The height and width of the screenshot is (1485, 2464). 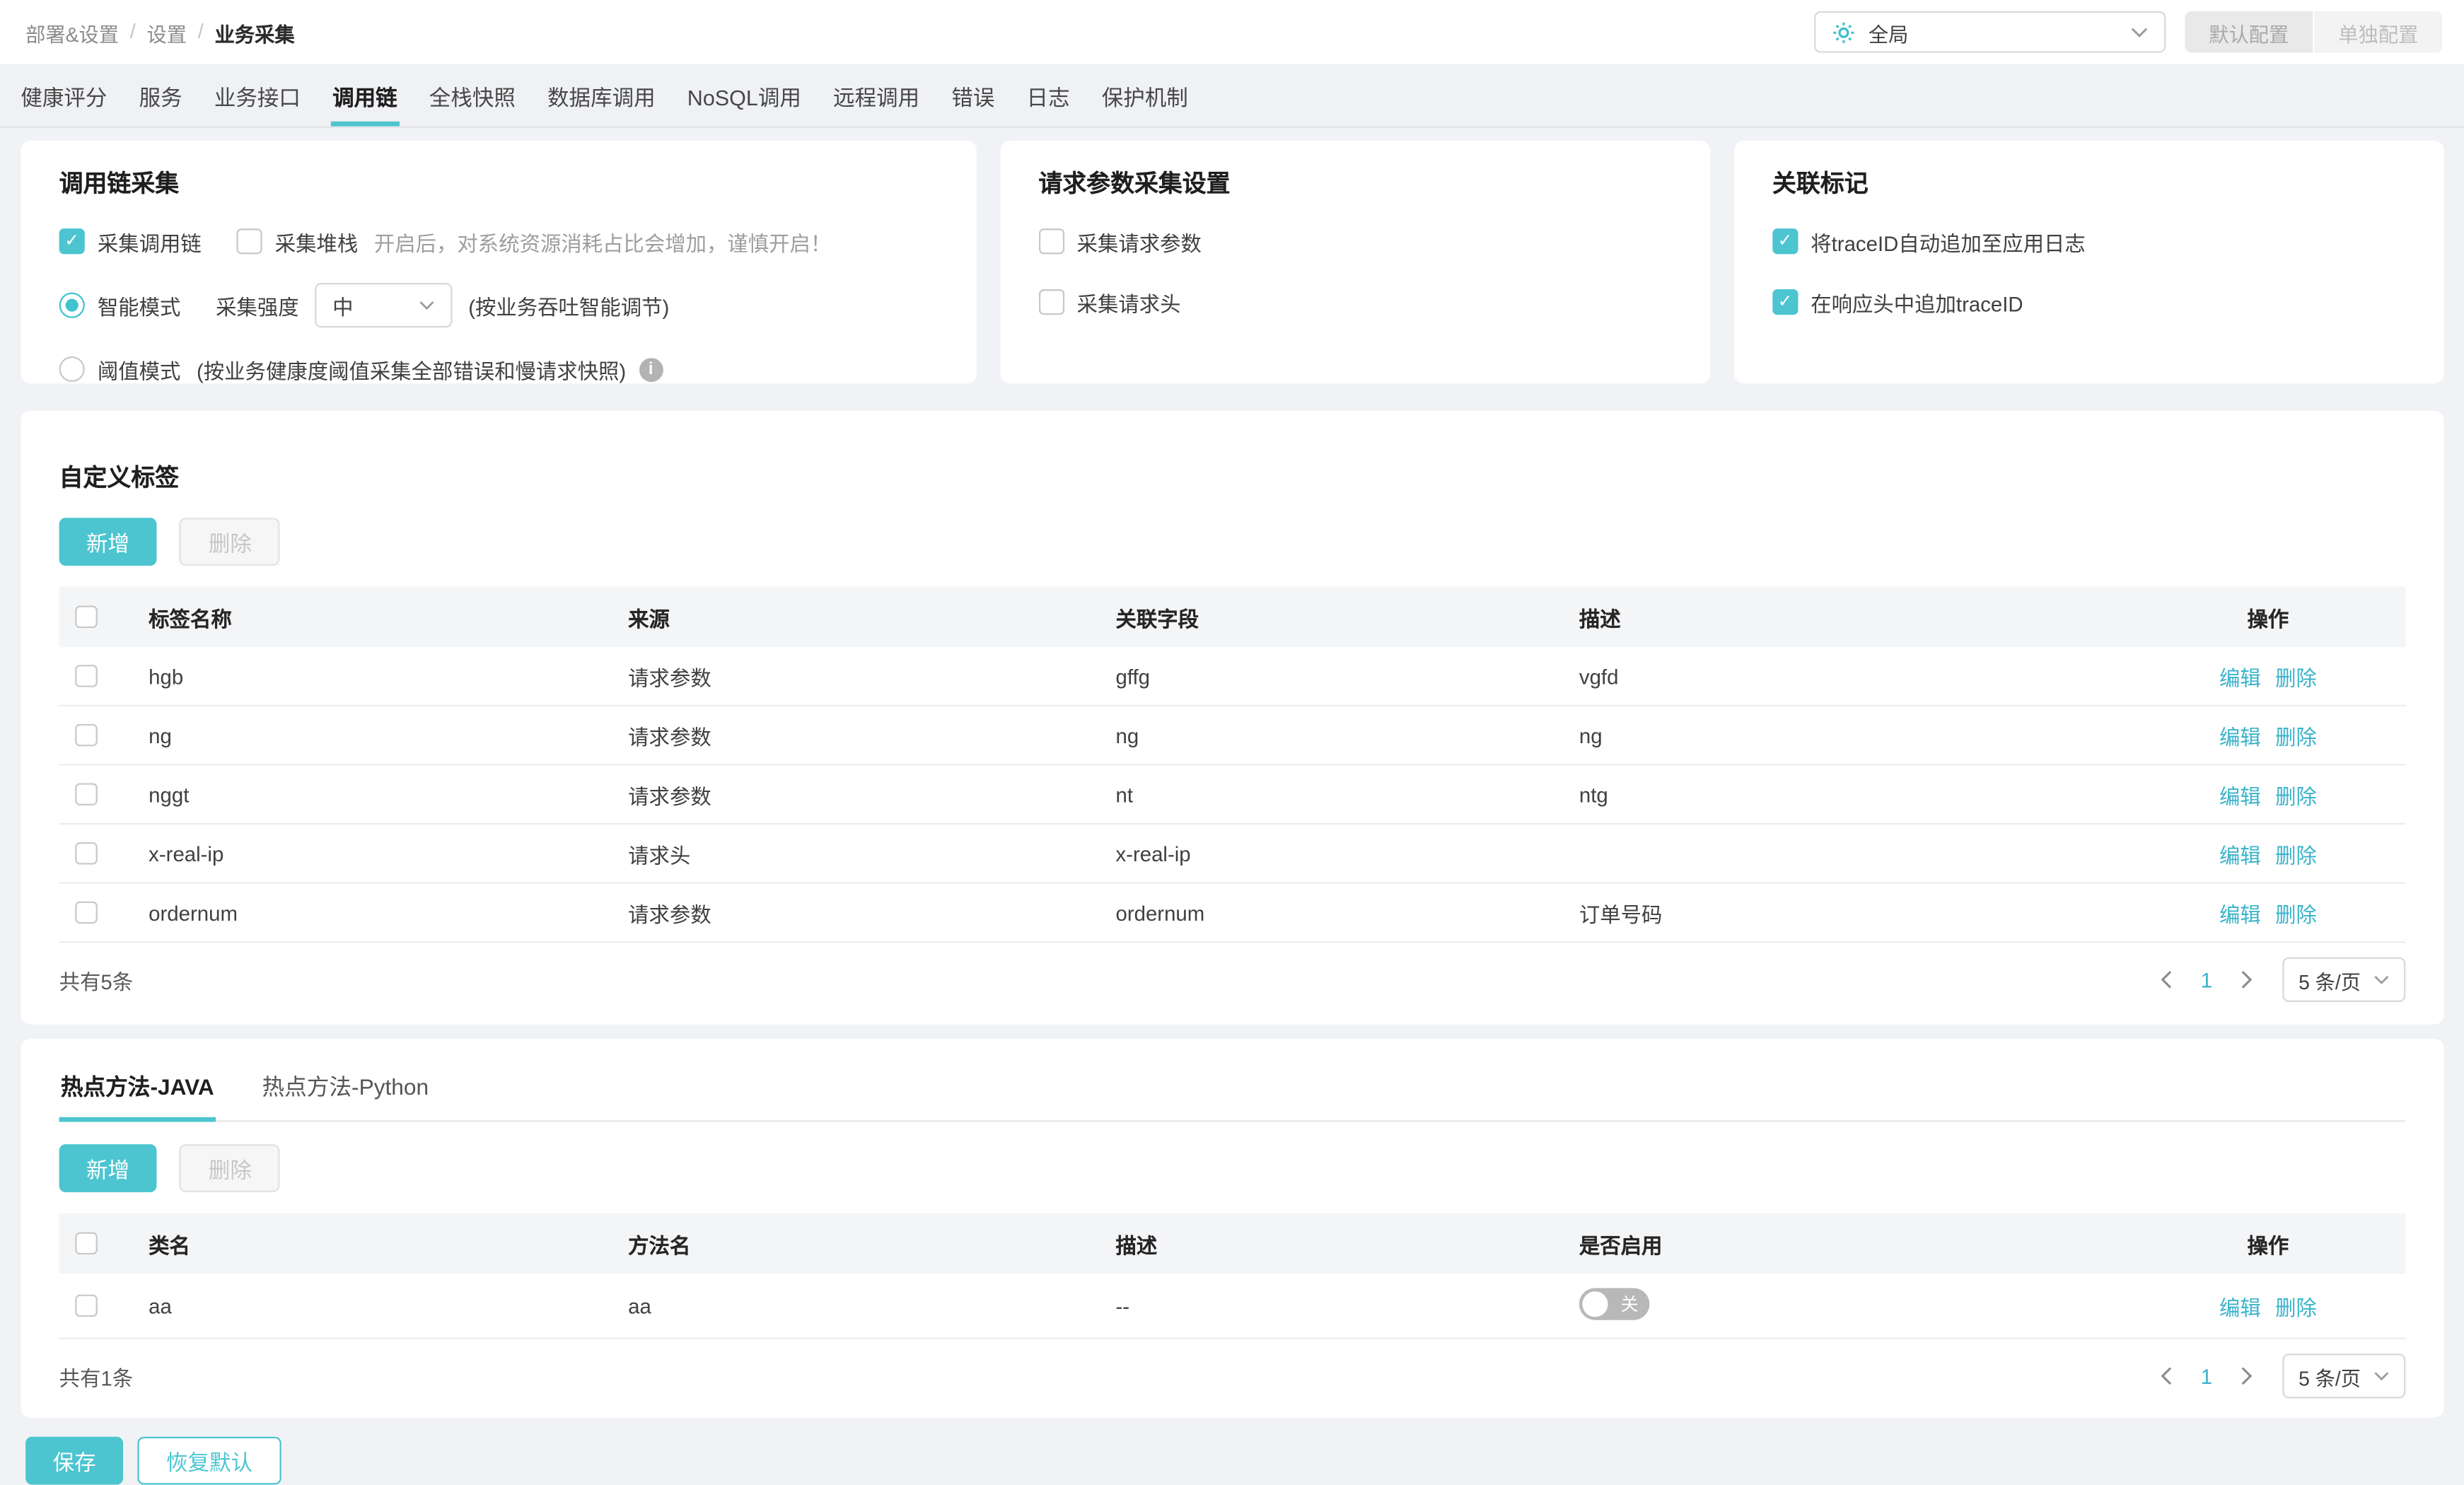 What do you see at coordinates (190, 618) in the screenshot?
I see `column-header-tag-name: 标签名称` at bounding box center [190, 618].